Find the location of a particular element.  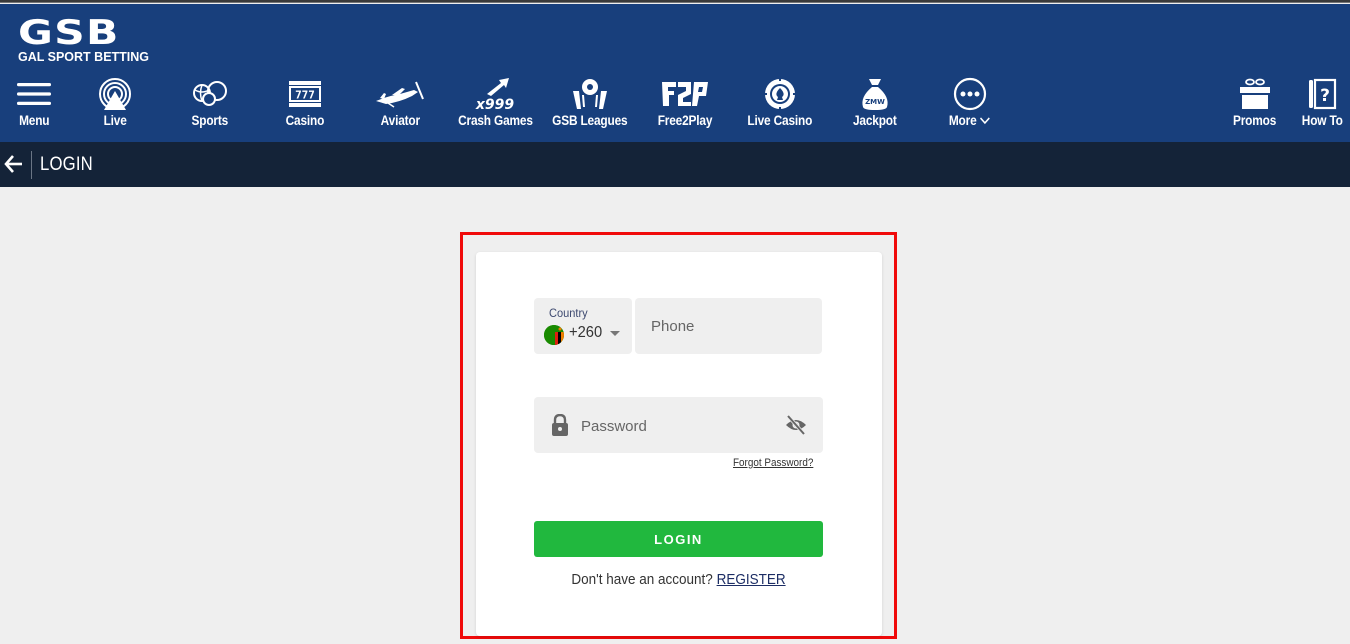

no-account-text: Don't have an account? is located at coordinates (642, 579).